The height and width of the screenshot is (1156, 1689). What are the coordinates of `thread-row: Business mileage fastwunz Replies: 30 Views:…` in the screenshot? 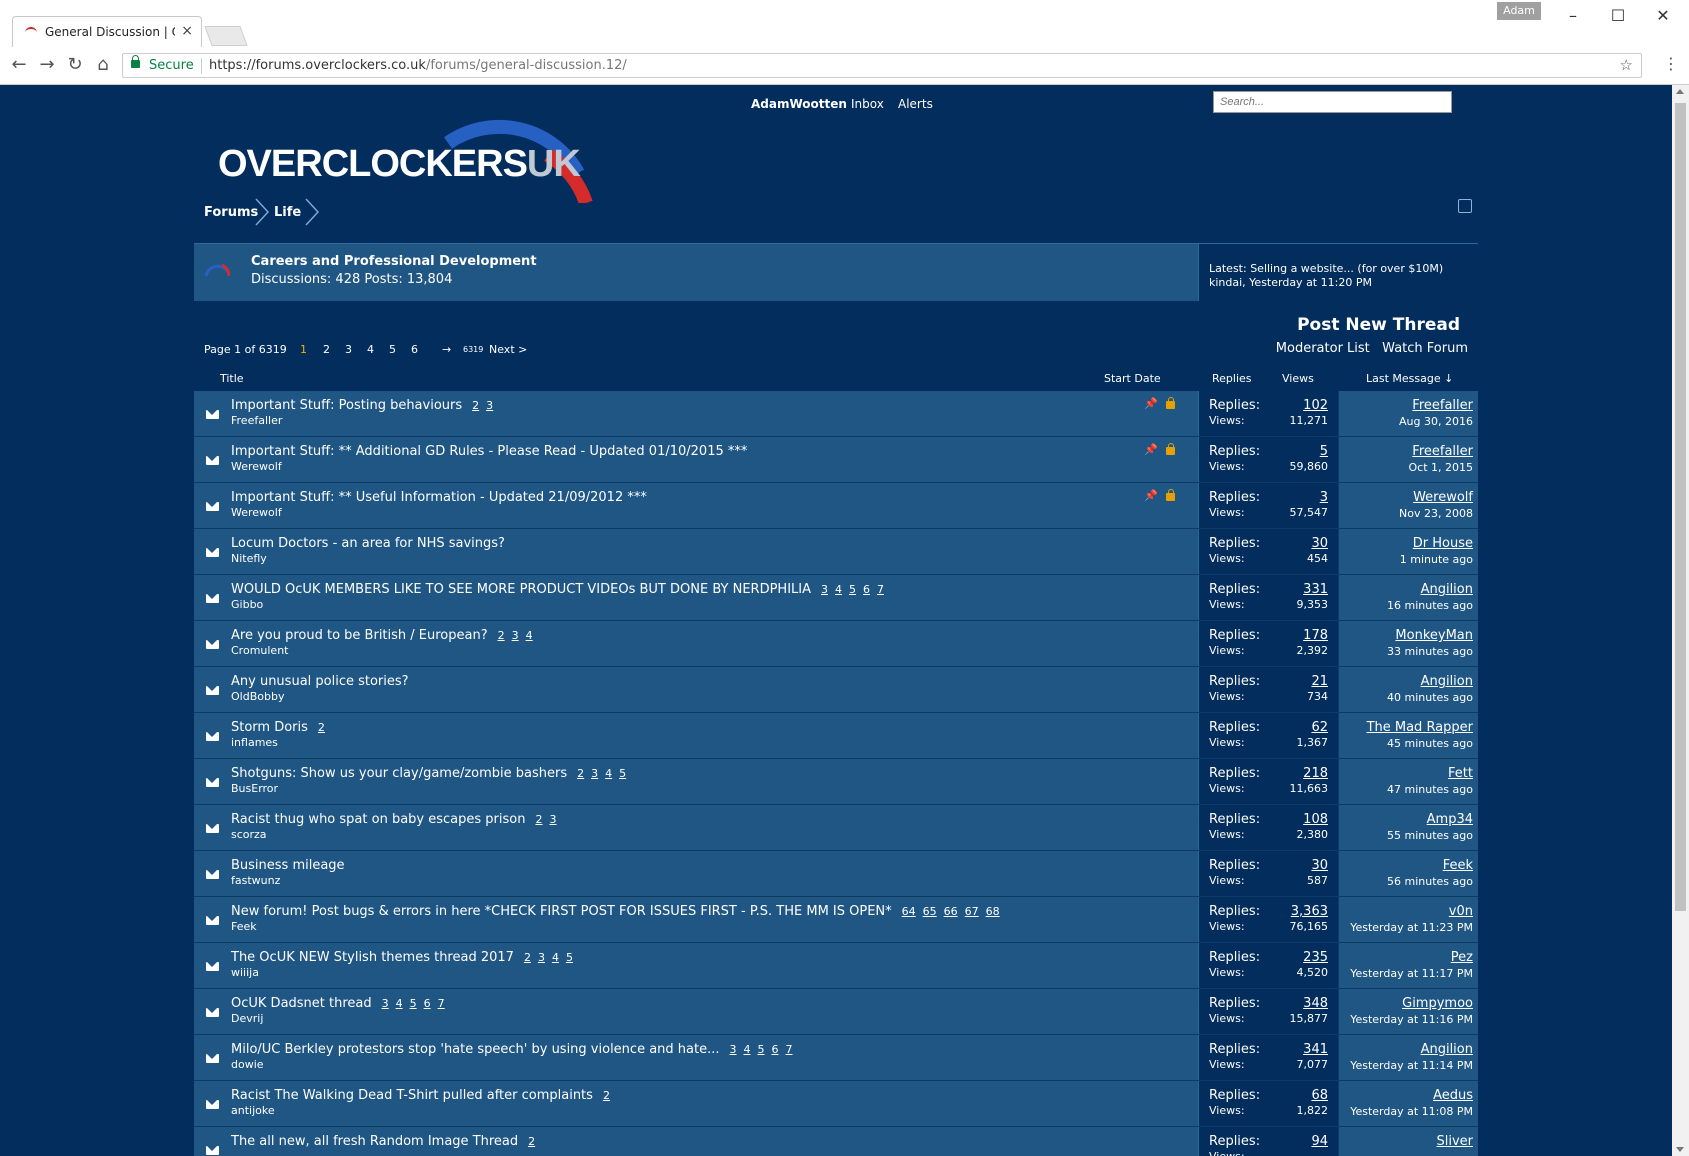 It's located at (836, 874).